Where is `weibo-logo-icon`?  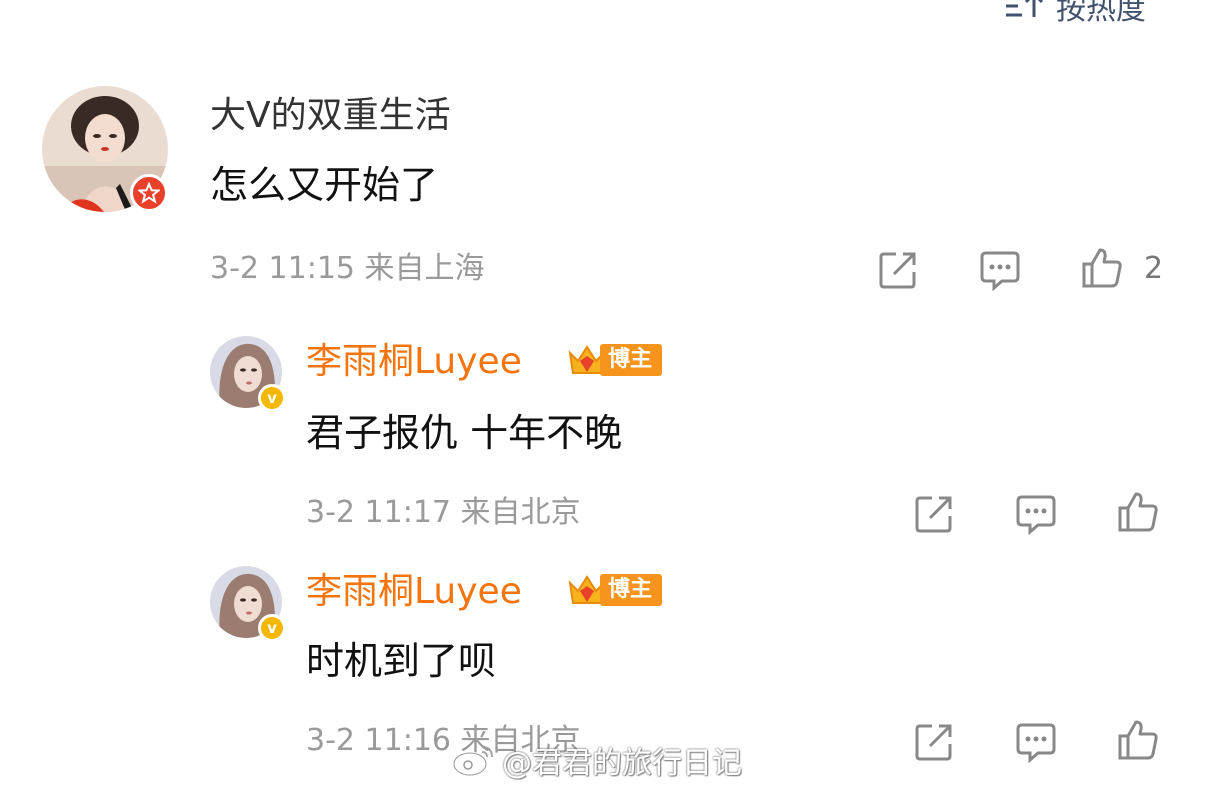 weibo-logo-icon is located at coordinates (472, 761).